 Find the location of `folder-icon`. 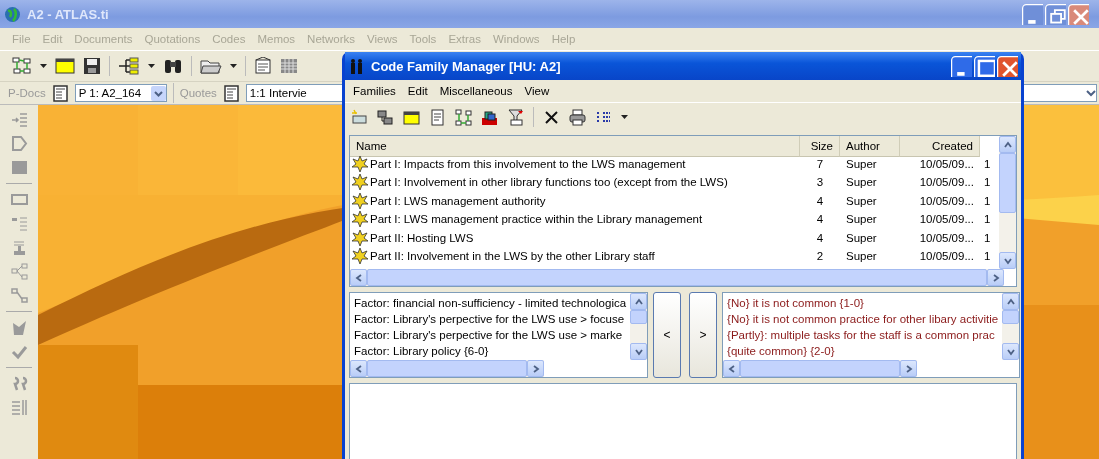

folder-icon is located at coordinates (211, 66).